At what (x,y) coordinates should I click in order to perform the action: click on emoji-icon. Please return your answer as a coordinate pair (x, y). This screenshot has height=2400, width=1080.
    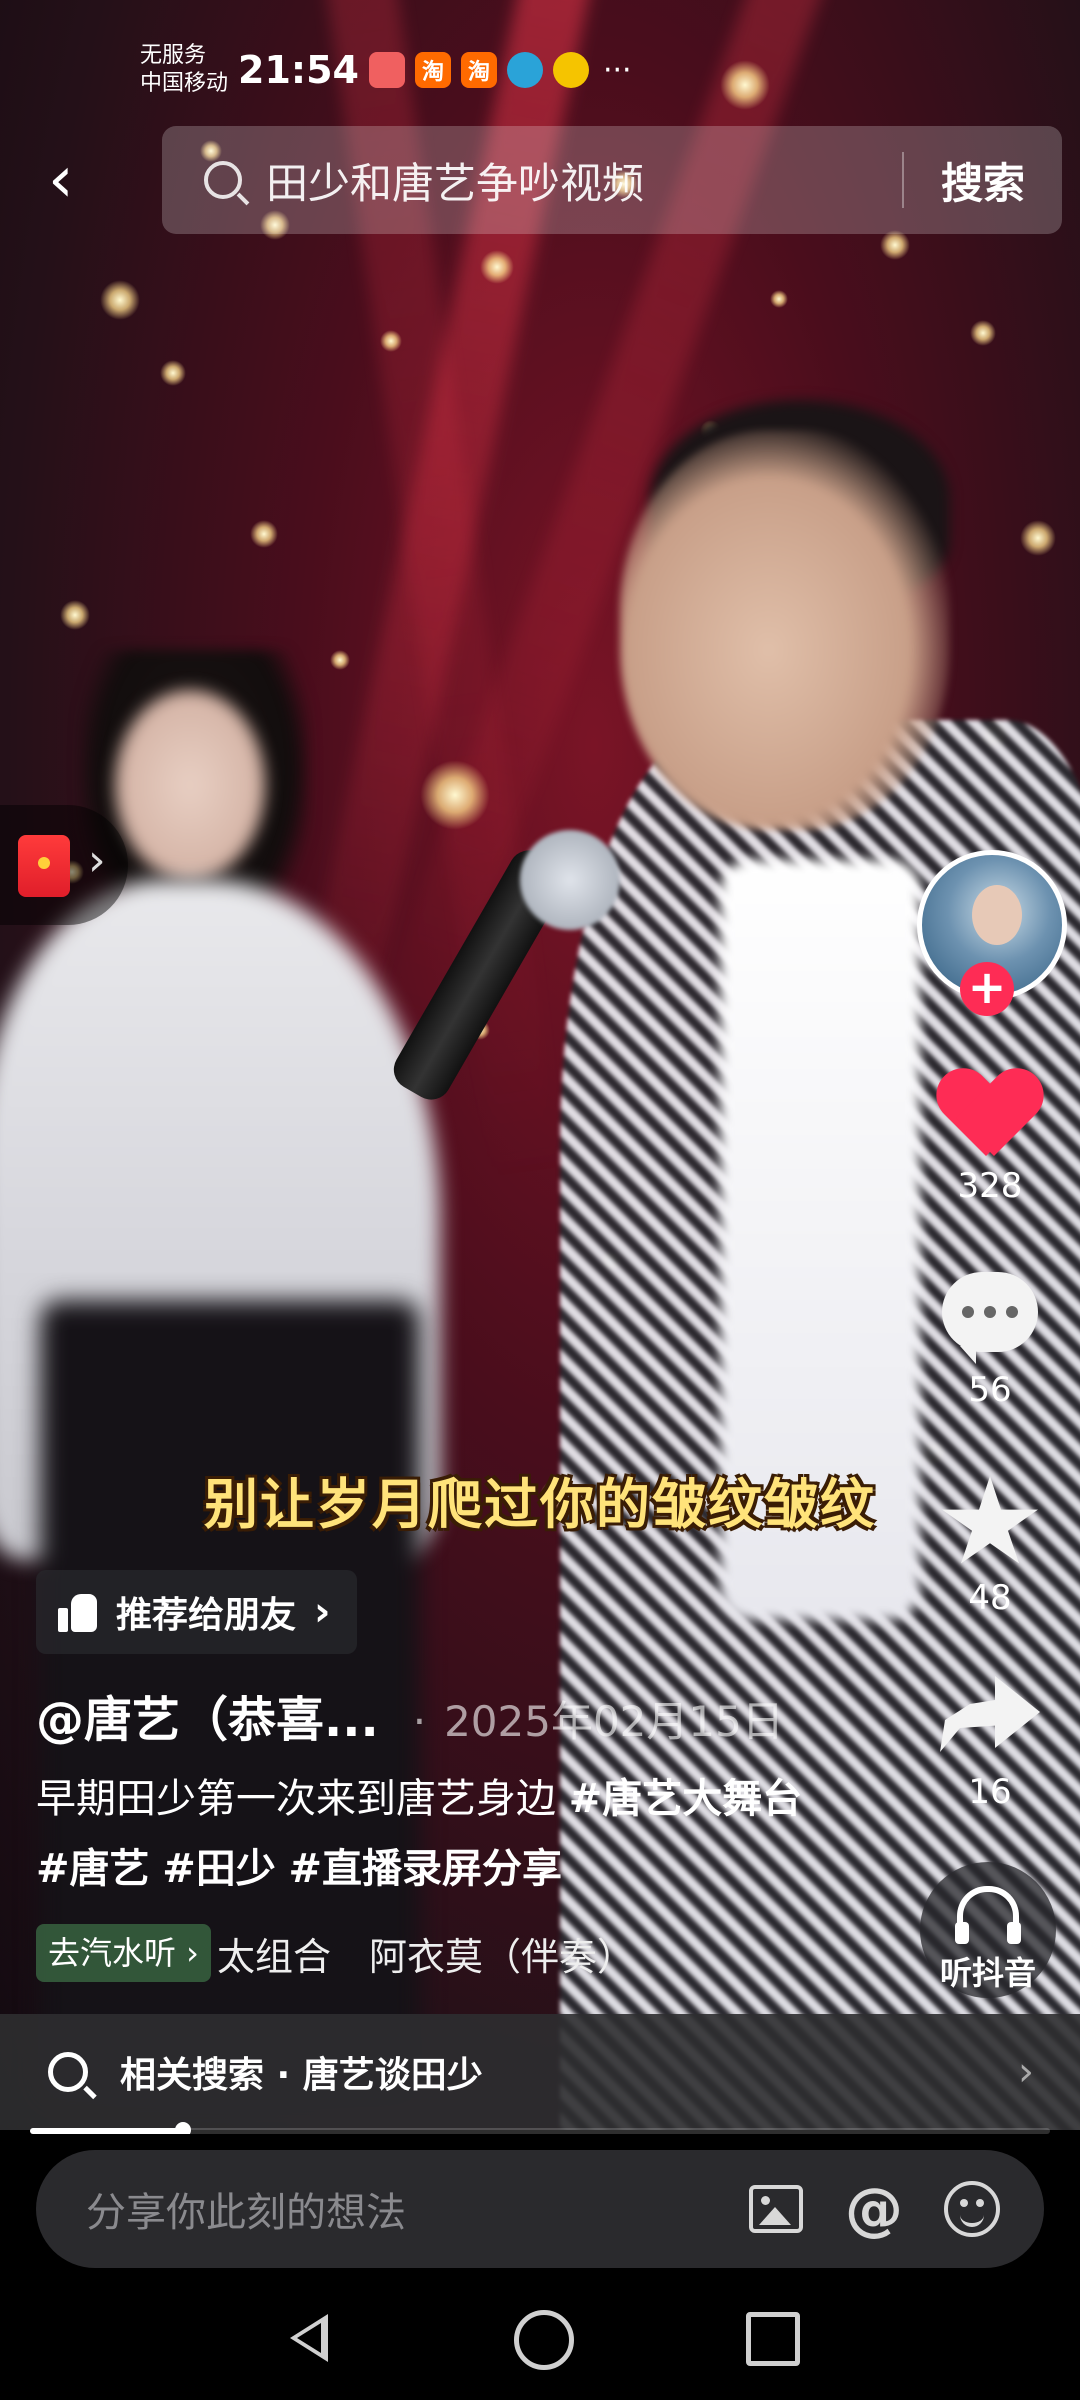
    Looking at the image, I should click on (972, 2209).